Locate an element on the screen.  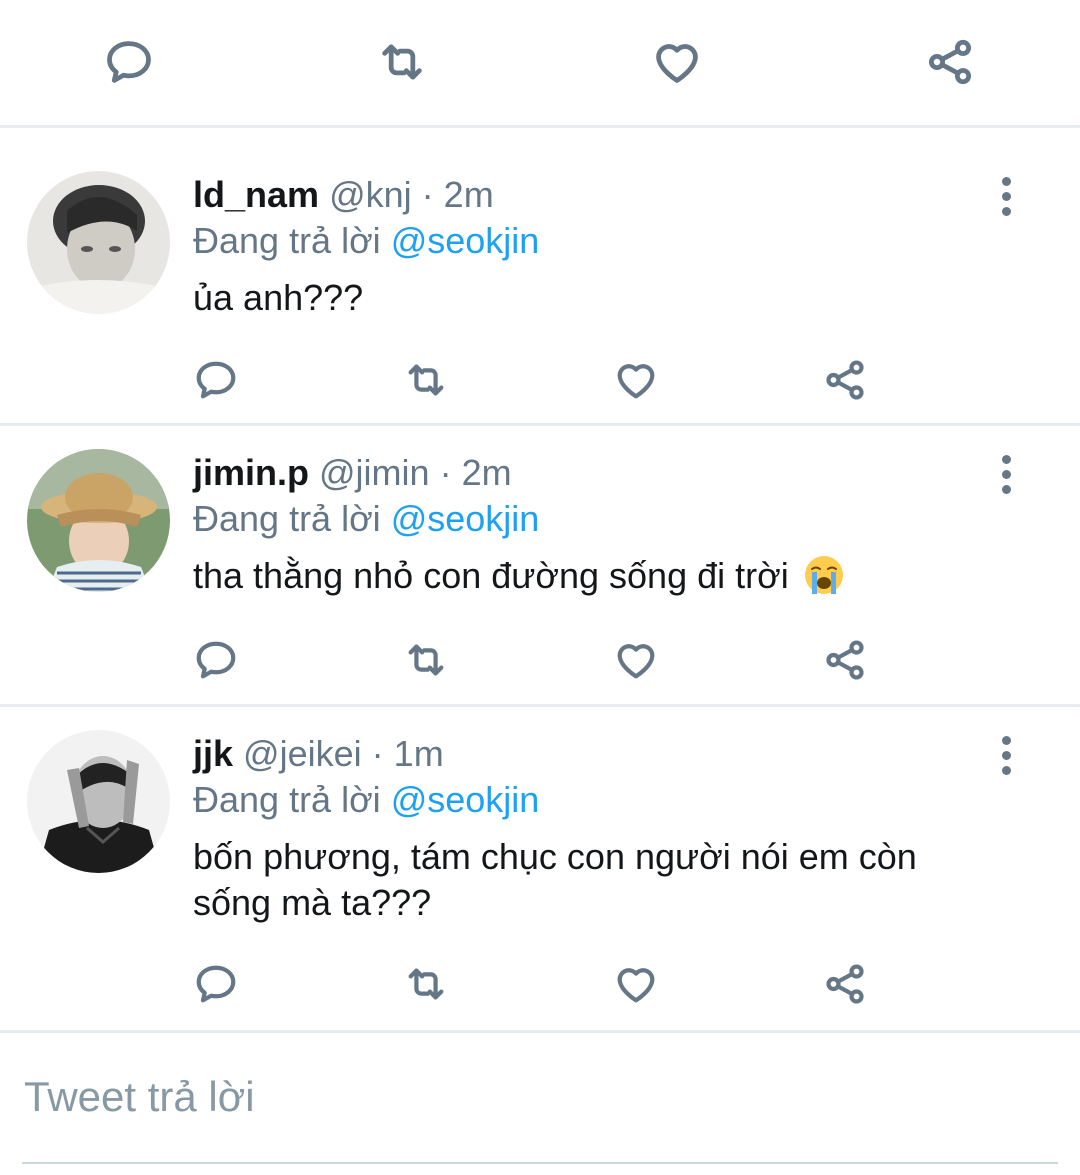
tweet-text: tha thằng nhỏ con đường sống đi trời is located at coordinates (593, 576).